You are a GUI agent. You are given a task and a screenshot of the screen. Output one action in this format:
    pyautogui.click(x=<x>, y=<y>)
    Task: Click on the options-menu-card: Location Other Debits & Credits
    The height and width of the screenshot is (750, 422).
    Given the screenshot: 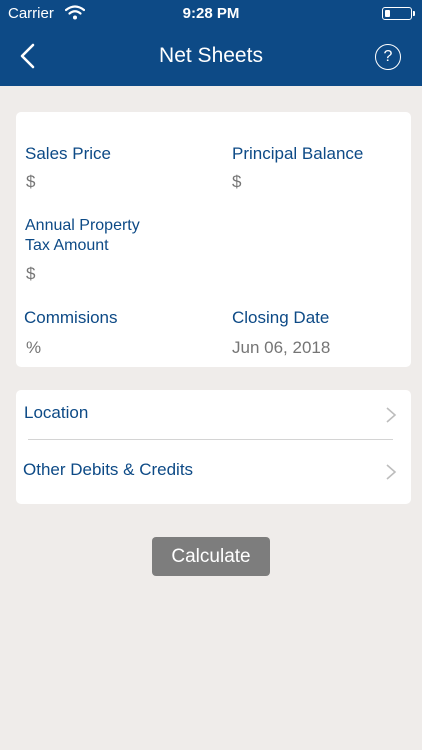 What is the action you would take?
    pyautogui.click(x=213, y=447)
    